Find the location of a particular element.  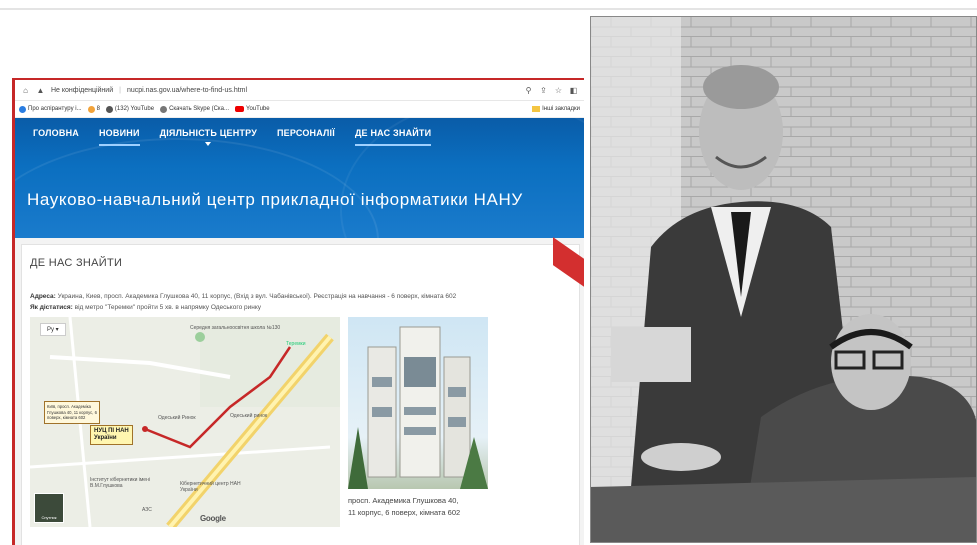

map-label: Одеський ринок is located at coordinates (249, 416).